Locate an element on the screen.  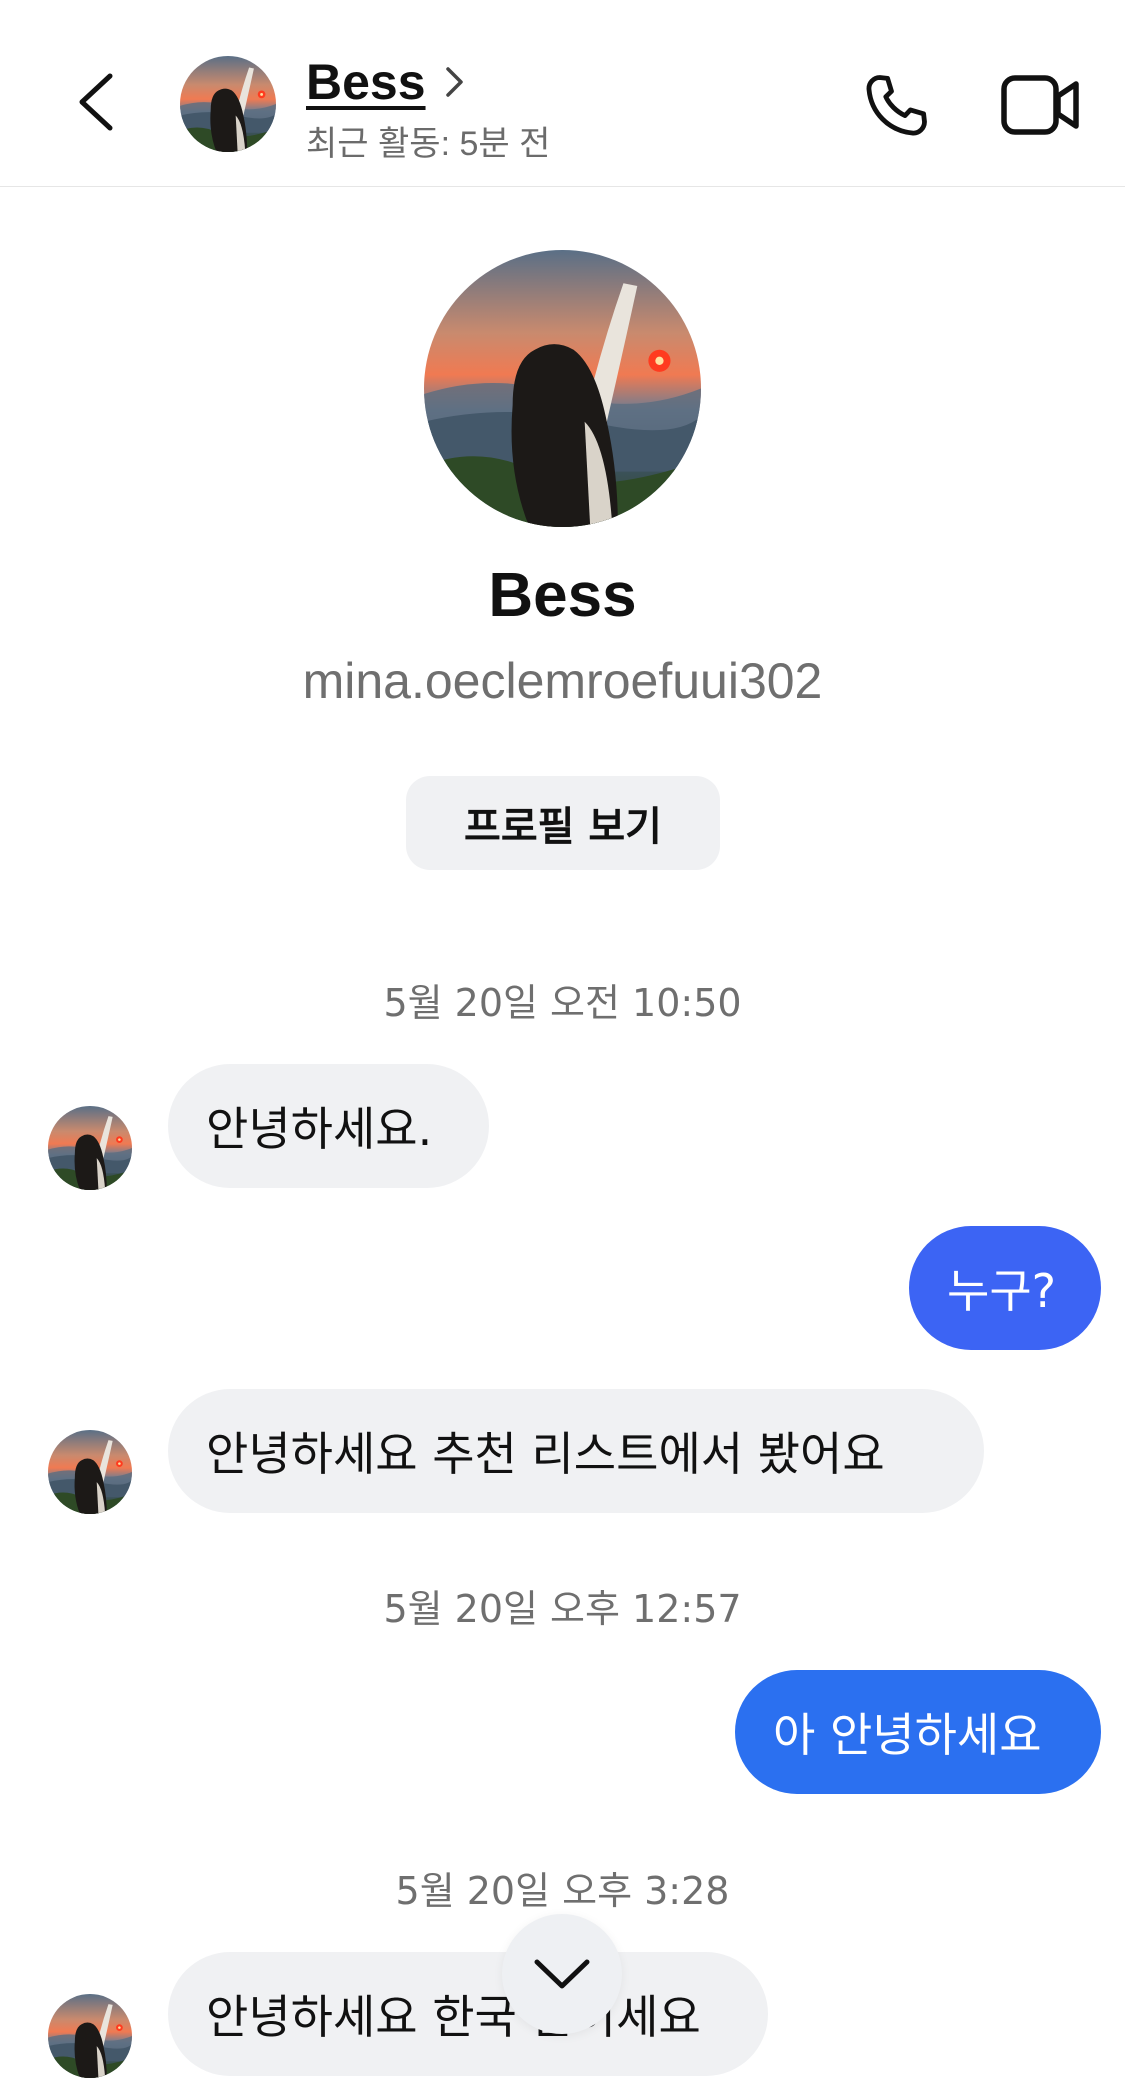
message-timestamp: 5월 20일 오후 3:28 is located at coordinates (562, 1891).